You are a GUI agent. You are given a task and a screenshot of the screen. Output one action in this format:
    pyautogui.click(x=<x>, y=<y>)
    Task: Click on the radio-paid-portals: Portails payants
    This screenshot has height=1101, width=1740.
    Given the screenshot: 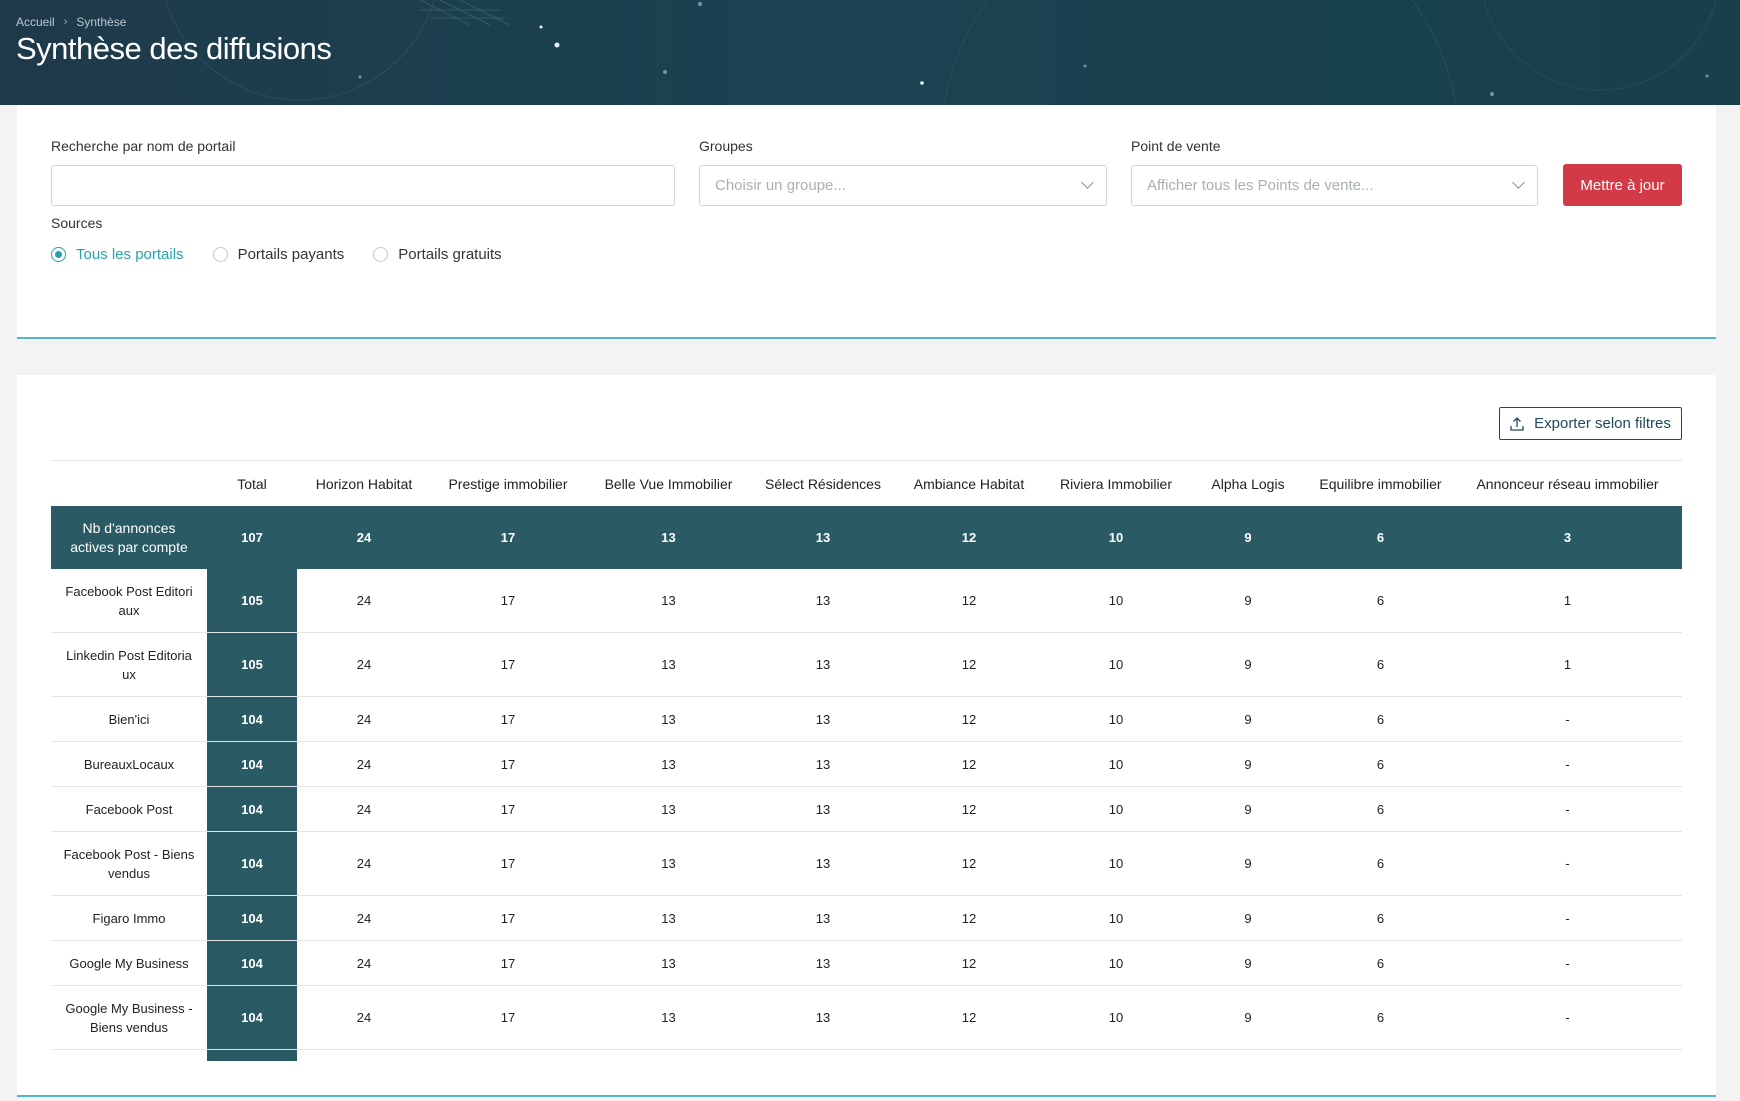 What is the action you would take?
    pyautogui.click(x=278, y=254)
    